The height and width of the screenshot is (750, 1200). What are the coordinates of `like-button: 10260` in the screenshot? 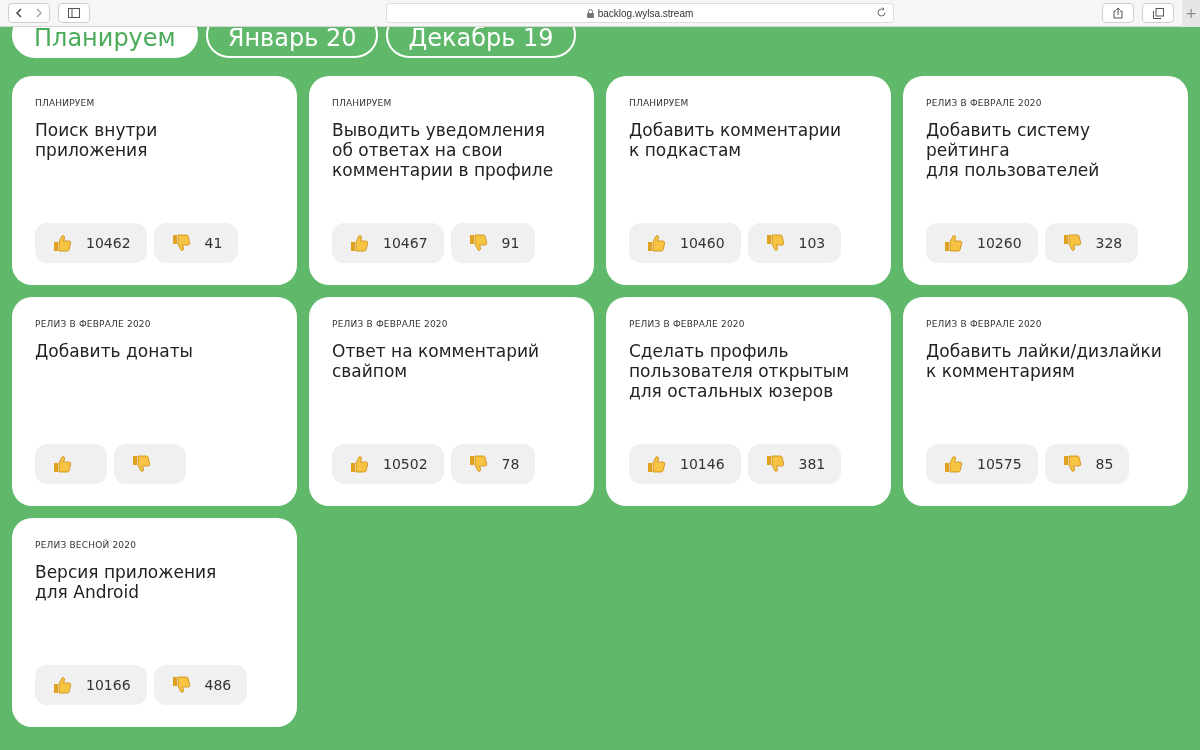 It's located at (982, 243).